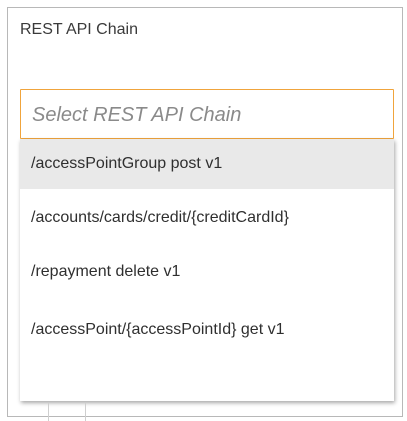  What do you see at coordinates (127, 163) in the screenshot?
I see `dropdown-option-label: /accessPointGroup post v1` at bounding box center [127, 163].